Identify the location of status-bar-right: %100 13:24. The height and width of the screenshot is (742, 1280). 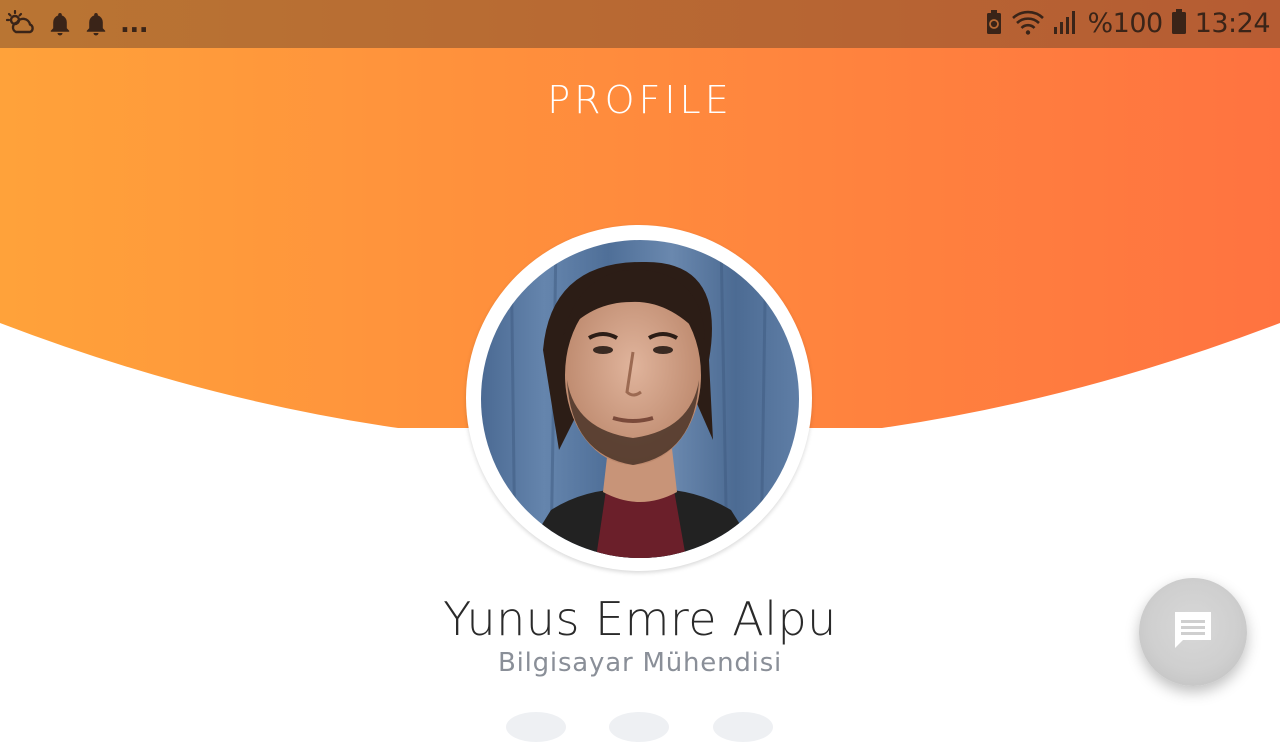
(1128, 24).